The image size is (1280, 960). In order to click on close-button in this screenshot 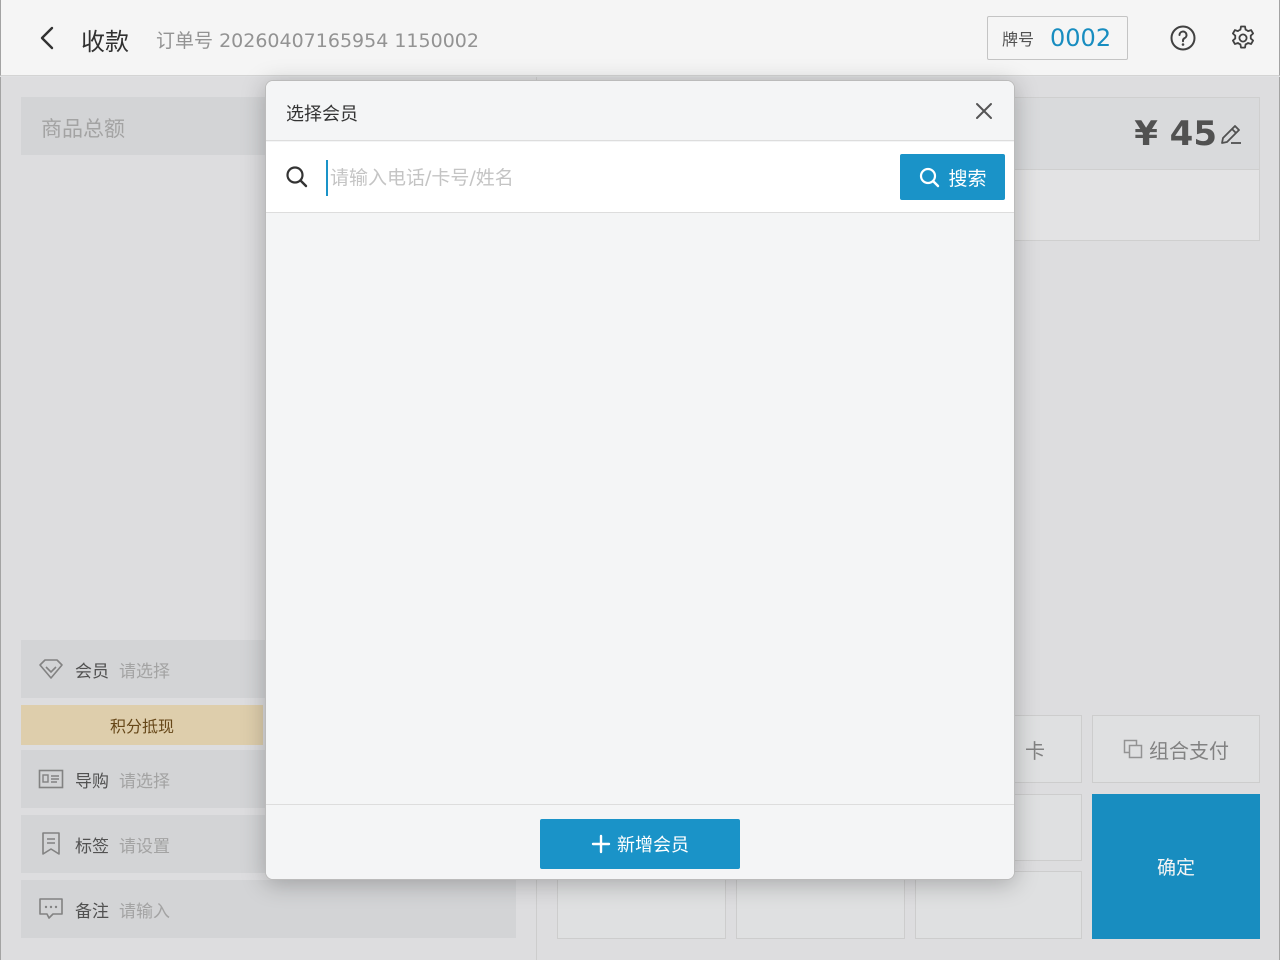, I will do `click(984, 111)`.